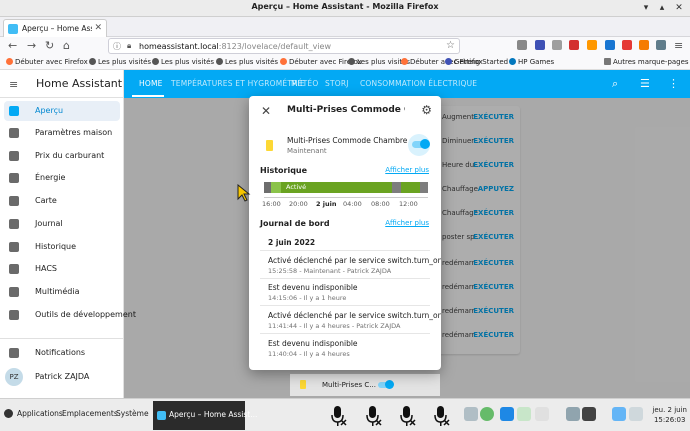 The width and height of the screenshot is (690, 431). Describe the element at coordinates (531, 62) in the screenshot. I see `bookmark-item: HP Games` at that location.